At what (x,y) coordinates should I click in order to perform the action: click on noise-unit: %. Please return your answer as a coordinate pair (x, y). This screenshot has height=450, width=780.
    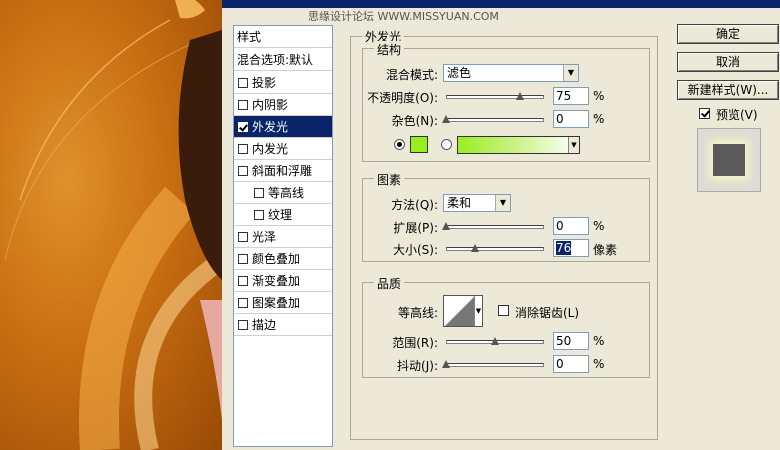
    Looking at the image, I should click on (599, 119).